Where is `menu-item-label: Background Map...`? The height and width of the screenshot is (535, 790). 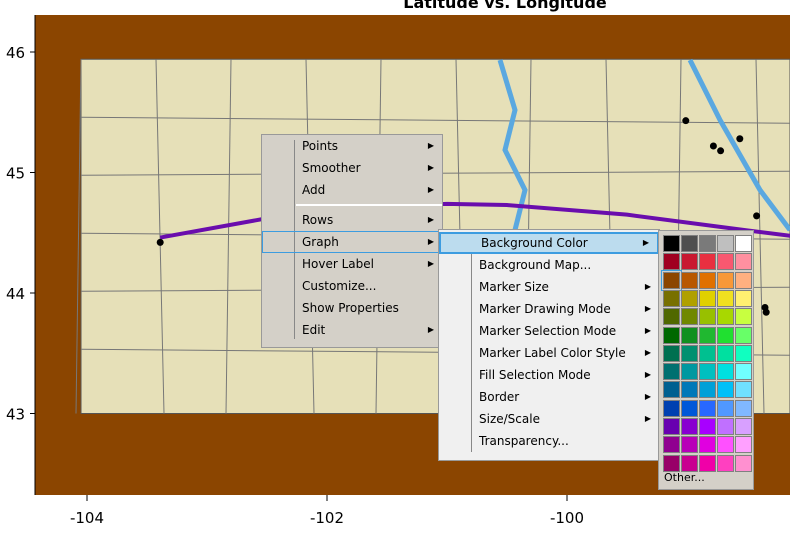 menu-item-label: Background Map... is located at coordinates (535, 265).